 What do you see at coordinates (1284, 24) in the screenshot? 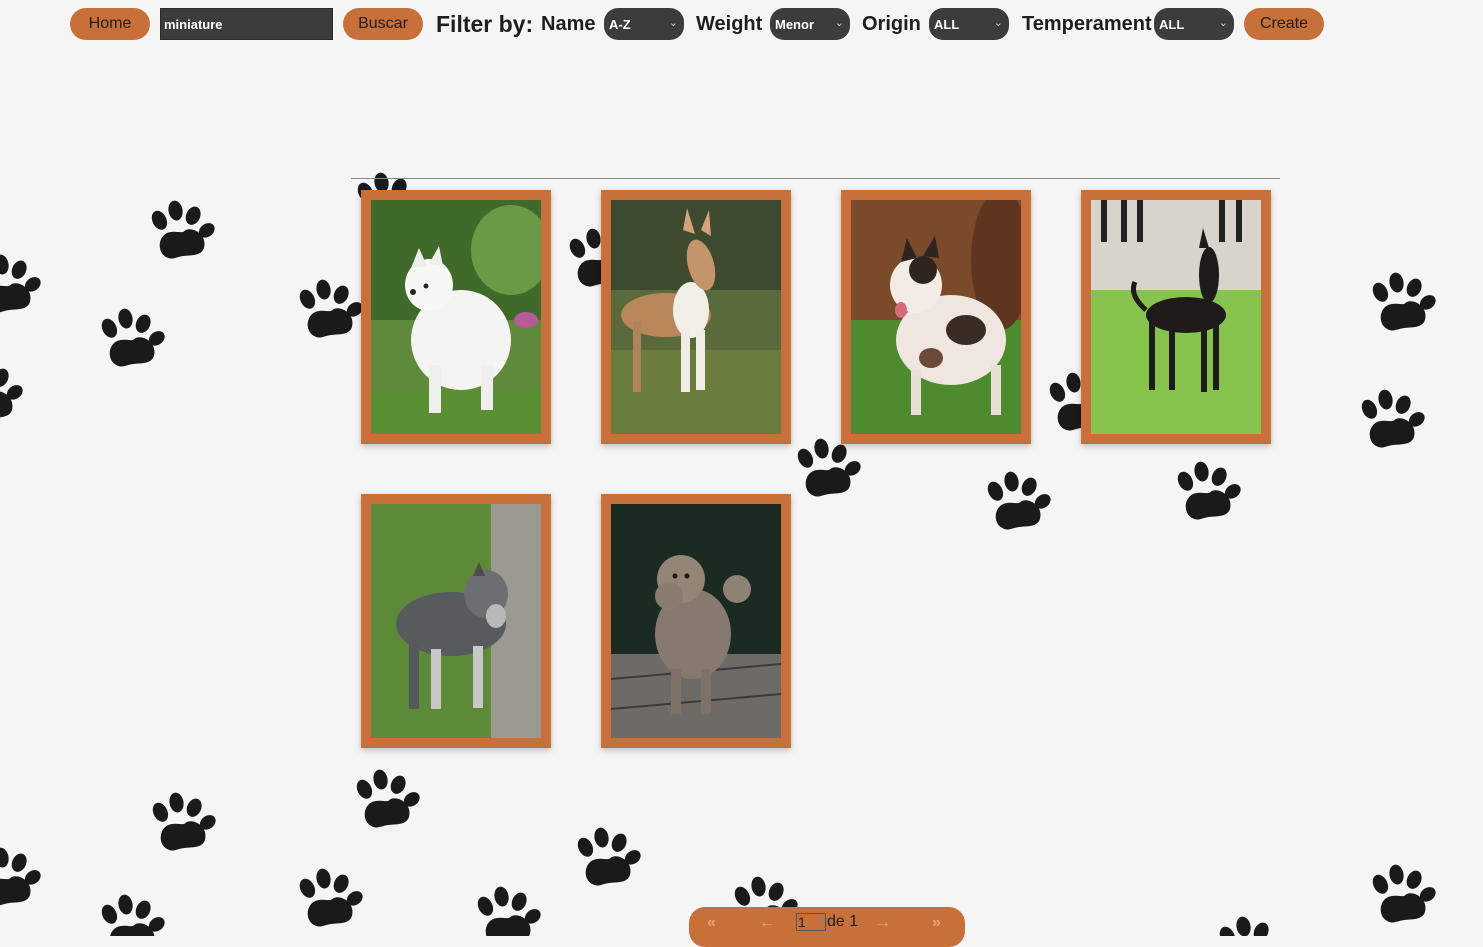
I see `create-button: Create` at bounding box center [1284, 24].